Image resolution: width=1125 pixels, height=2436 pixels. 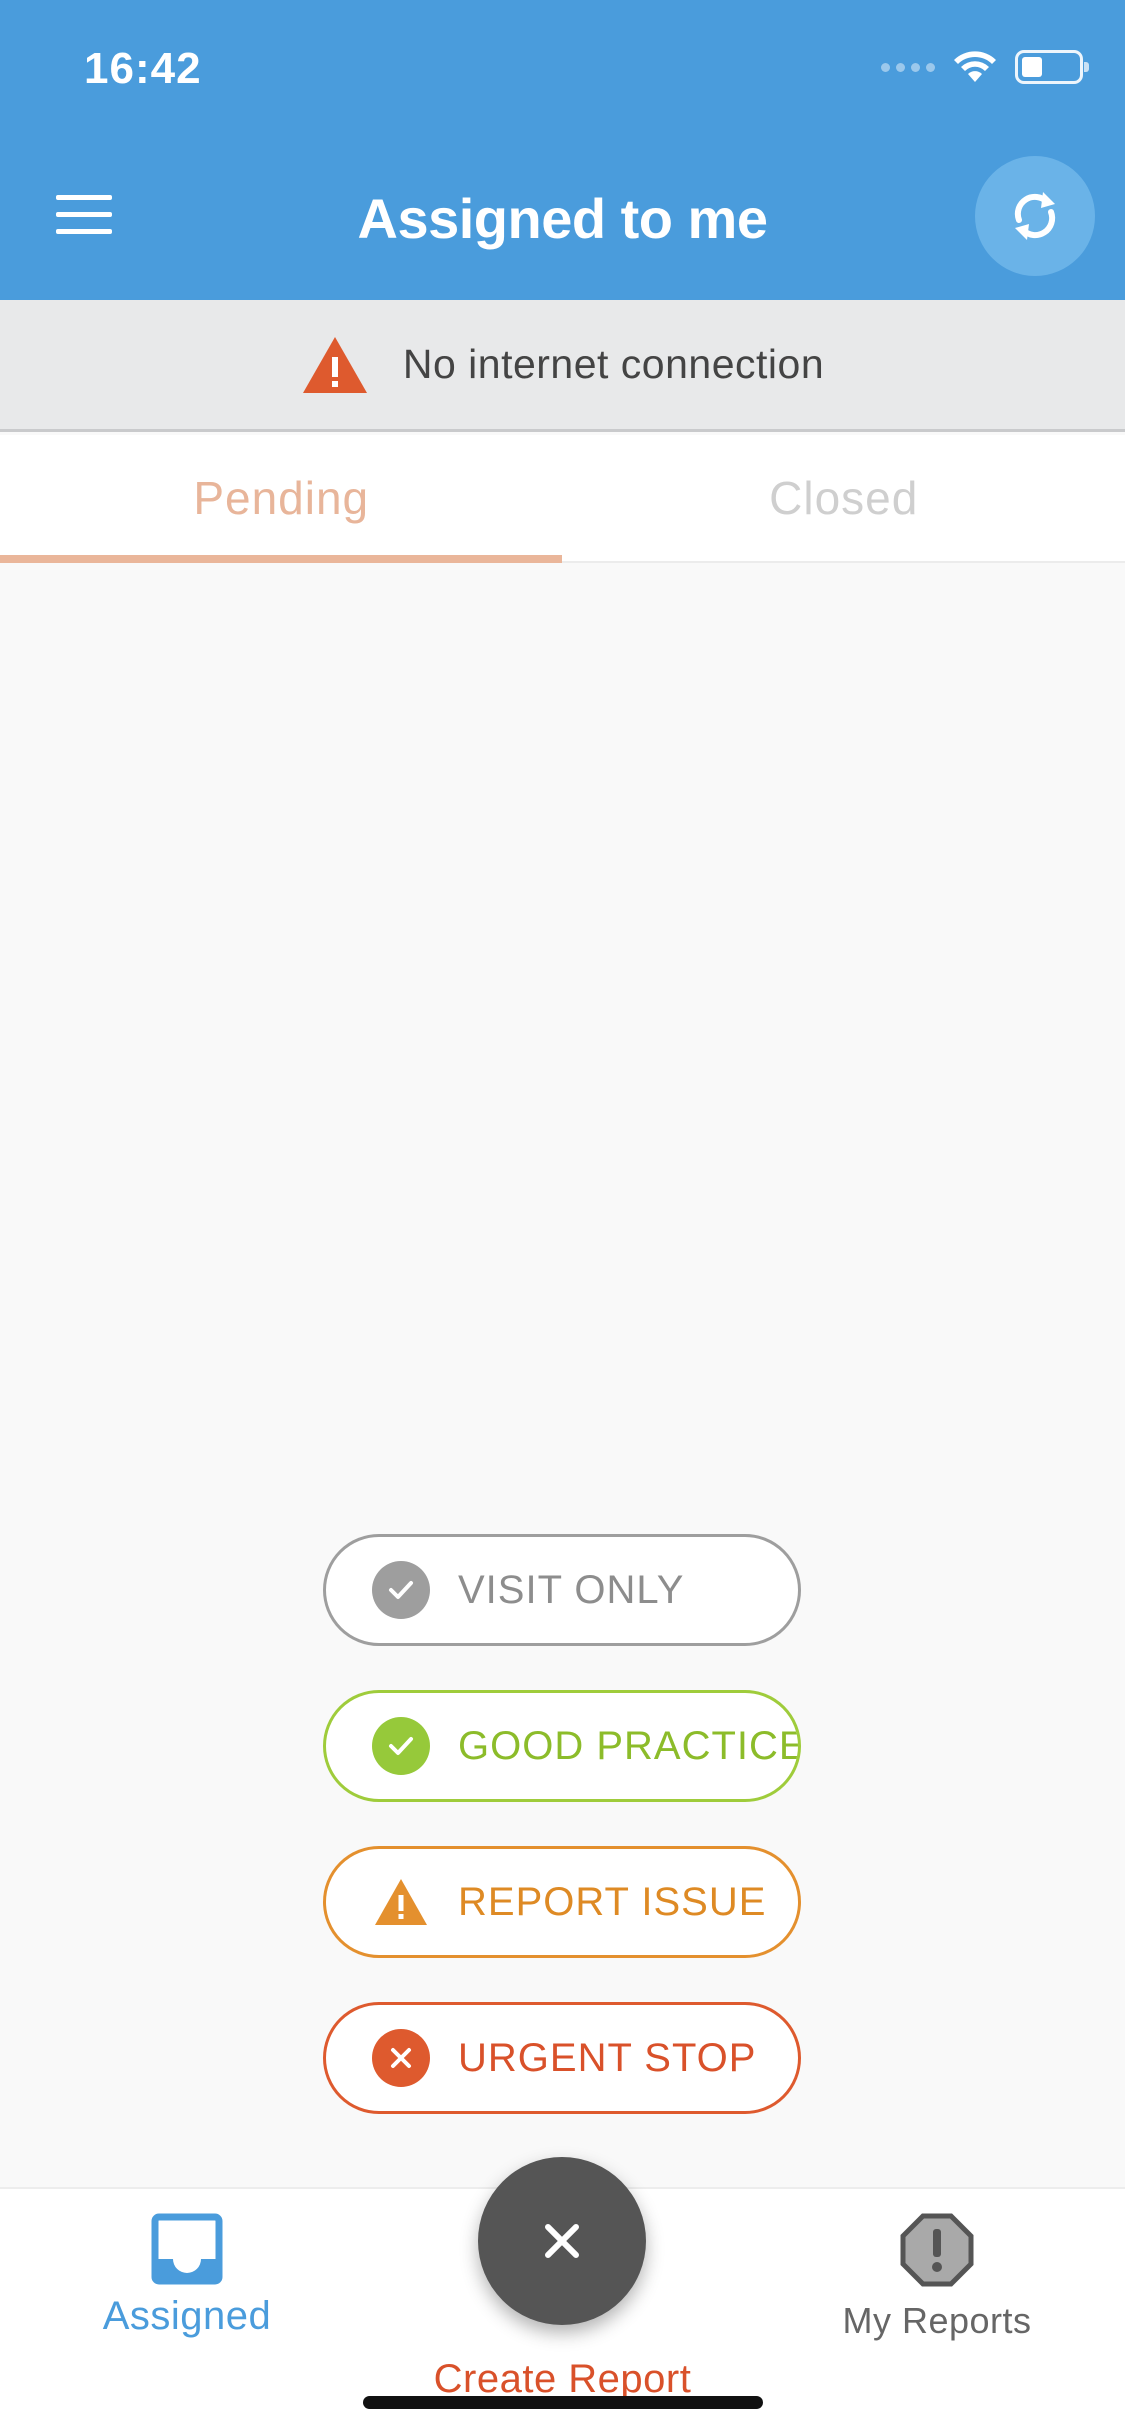 What do you see at coordinates (143, 68) in the screenshot?
I see `status-time: 16:42` at bounding box center [143, 68].